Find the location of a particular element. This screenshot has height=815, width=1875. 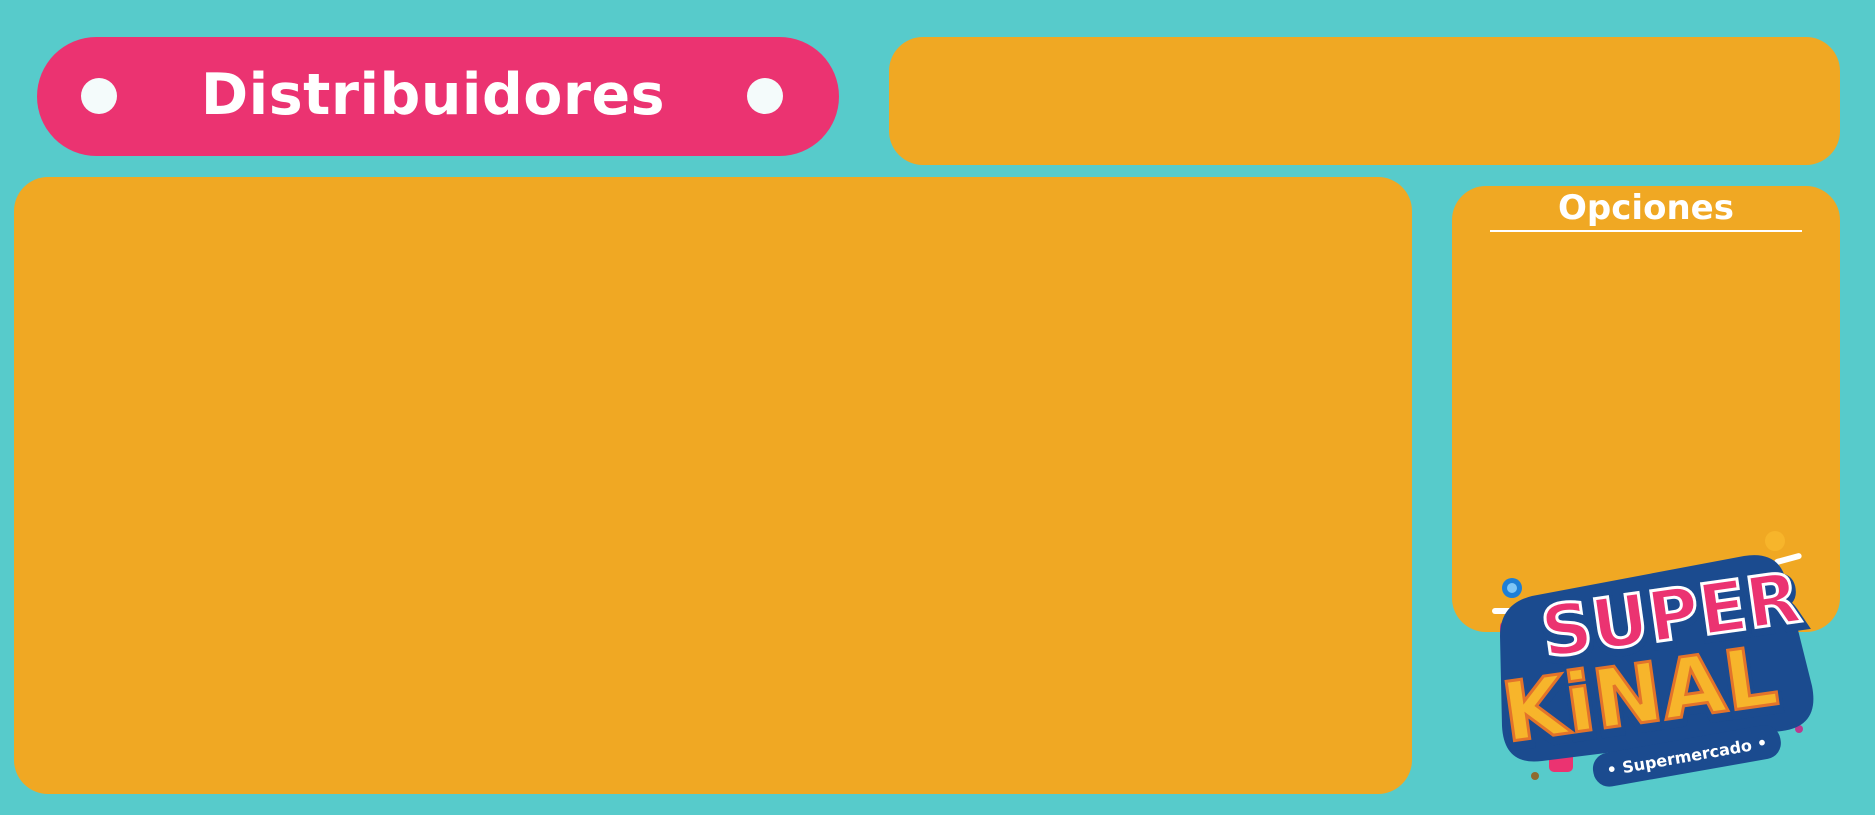

options-divider is located at coordinates (1646, 231).